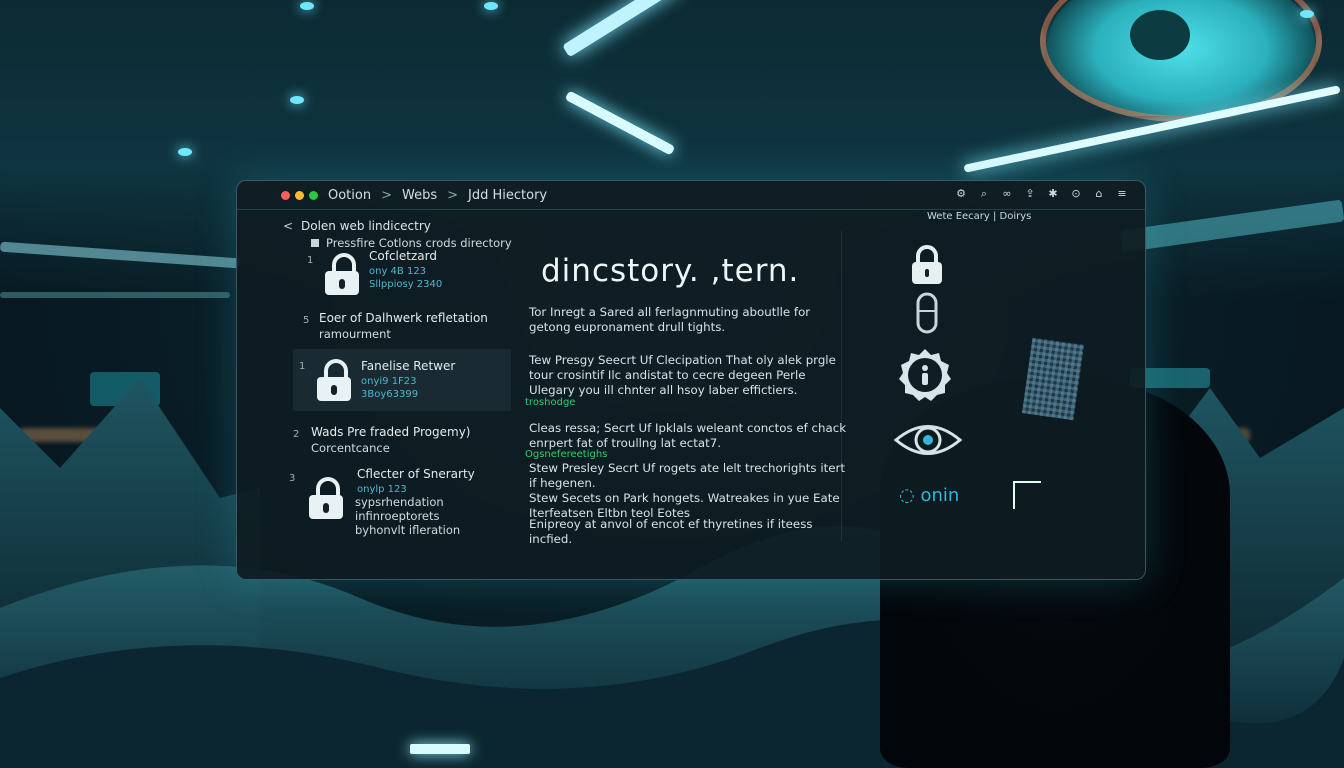 This screenshot has width=1344, height=768. Describe the element at coordinates (927, 313) in the screenshot. I see `capsule-icon` at that location.